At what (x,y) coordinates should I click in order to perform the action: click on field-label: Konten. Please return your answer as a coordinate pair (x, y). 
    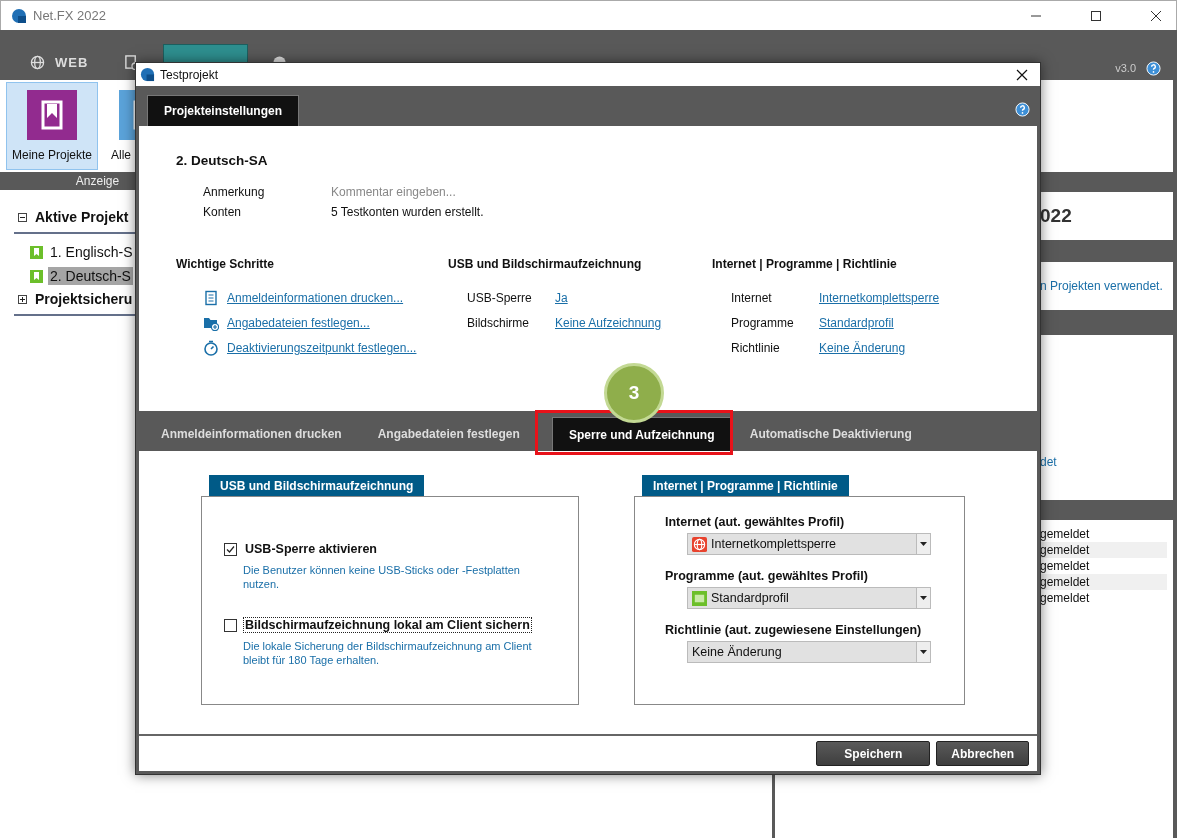
    Looking at the image, I should click on (223, 212).